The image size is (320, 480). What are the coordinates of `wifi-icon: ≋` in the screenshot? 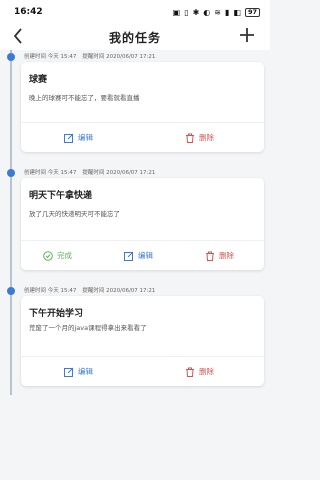 It's located at (217, 12).